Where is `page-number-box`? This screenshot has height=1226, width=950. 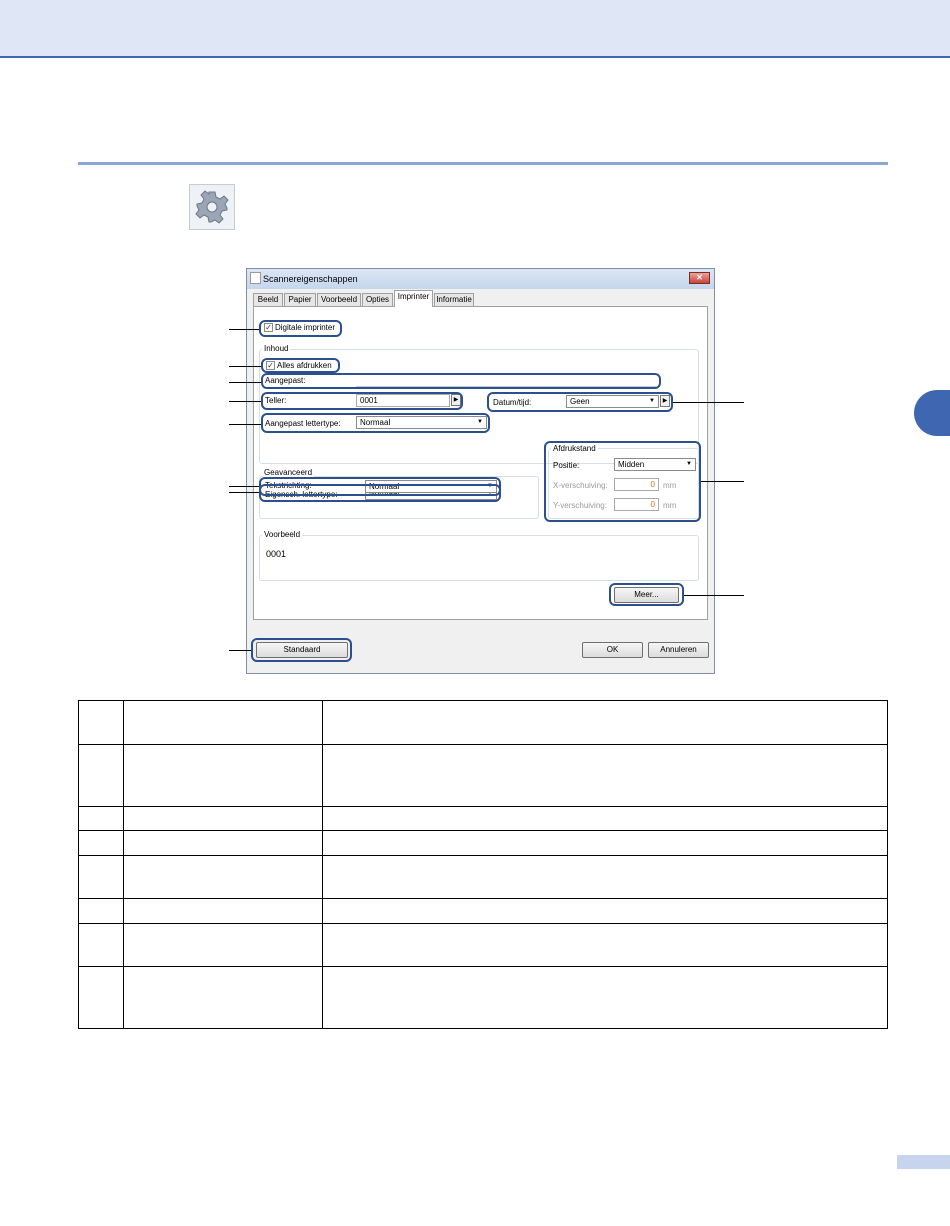 page-number-box is located at coordinates (923, 1162).